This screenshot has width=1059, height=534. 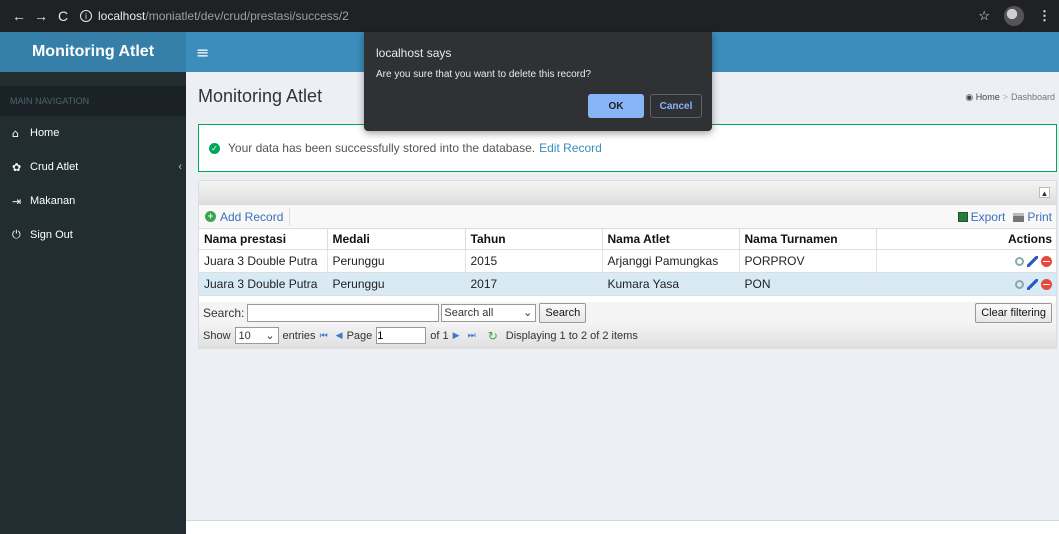 What do you see at coordinates (263, 239) in the screenshot?
I see `column-header: Nama prestasi` at bounding box center [263, 239].